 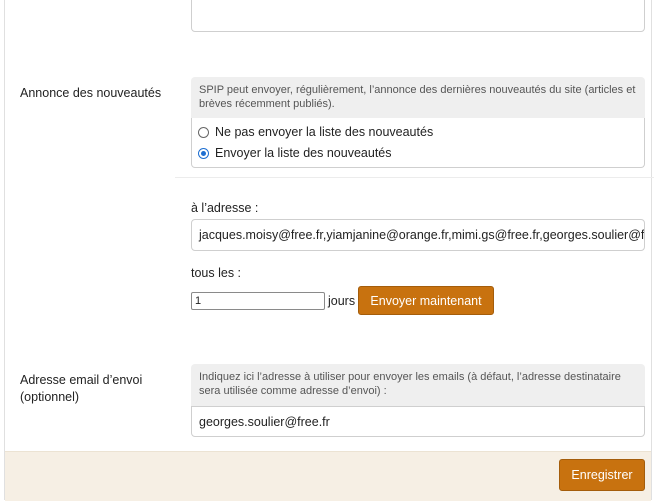 What do you see at coordinates (418, 421) in the screenshot?
I see `email-envoi-input: georges.soulier@free.fr` at bounding box center [418, 421].